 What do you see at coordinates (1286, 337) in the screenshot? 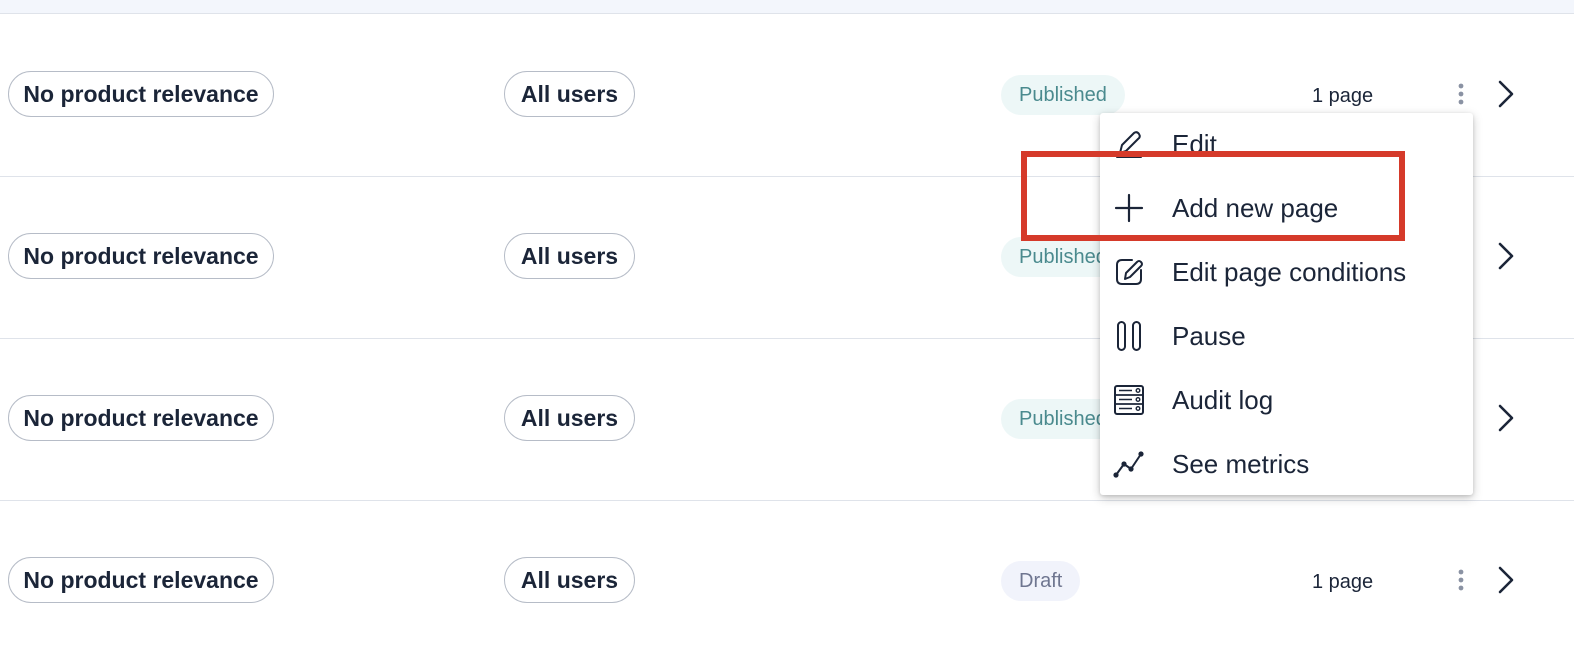
I see `menu-item-pause: Pause` at bounding box center [1286, 337].